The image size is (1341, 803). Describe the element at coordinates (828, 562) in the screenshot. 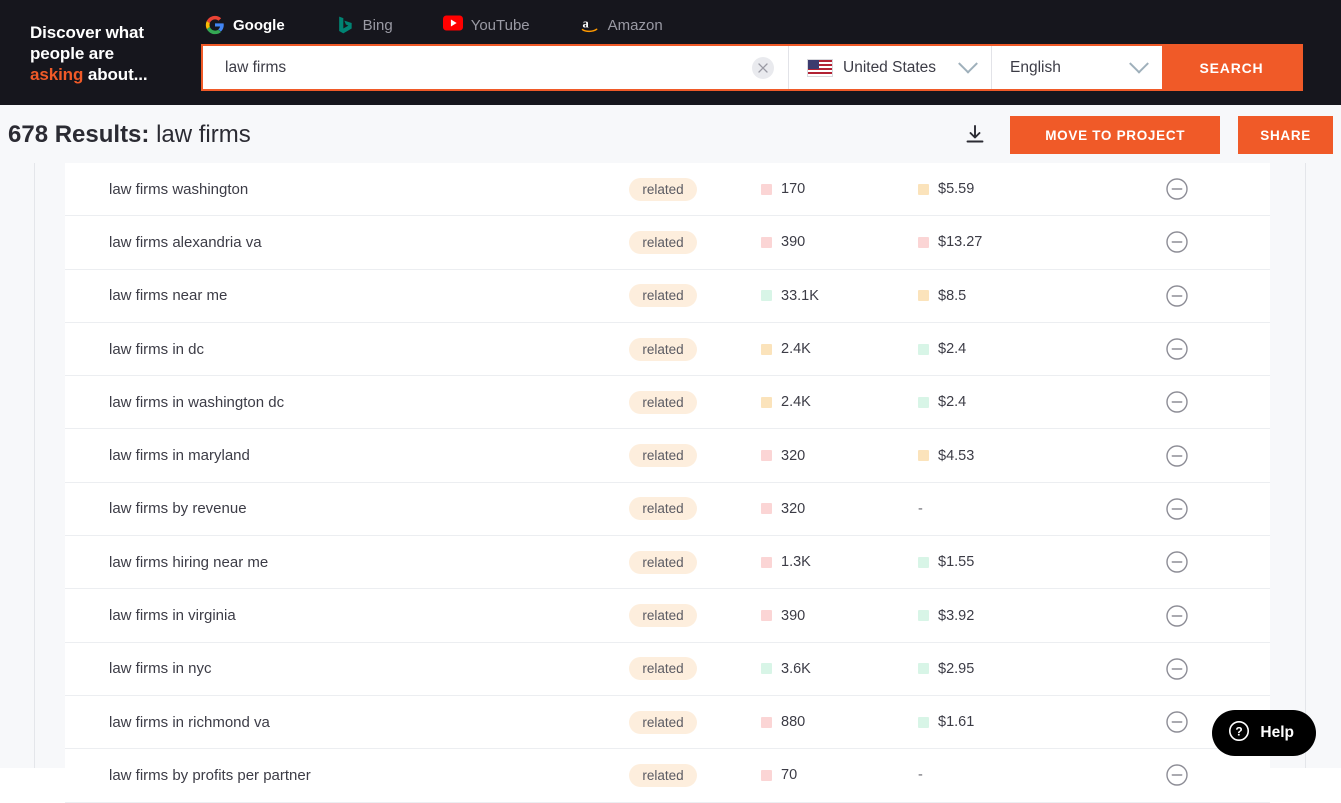

I see `volume-cell: 1.3K` at that location.